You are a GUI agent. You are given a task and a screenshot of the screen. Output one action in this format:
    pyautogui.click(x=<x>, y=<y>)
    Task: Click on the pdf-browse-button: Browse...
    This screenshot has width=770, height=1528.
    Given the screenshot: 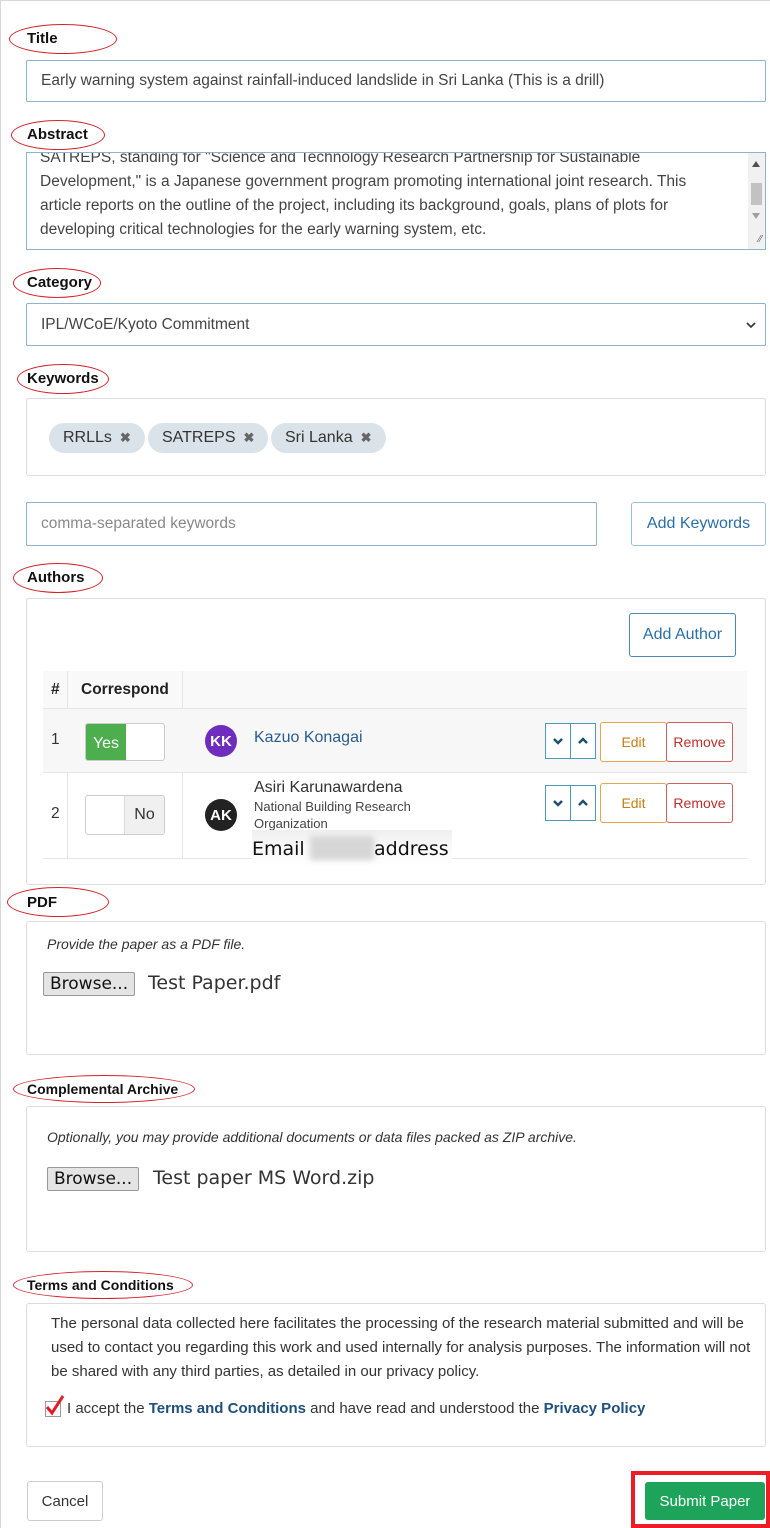 What is the action you would take?
    pyautogui.click(x=89, y=984)
    